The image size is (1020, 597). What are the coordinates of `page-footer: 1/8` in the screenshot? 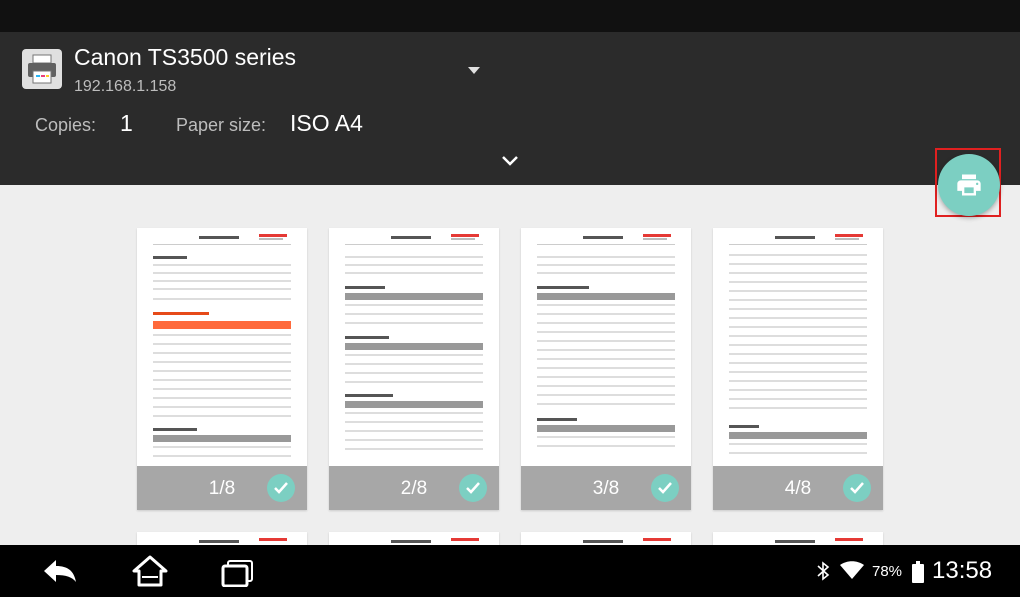 It's located at (222, 488).